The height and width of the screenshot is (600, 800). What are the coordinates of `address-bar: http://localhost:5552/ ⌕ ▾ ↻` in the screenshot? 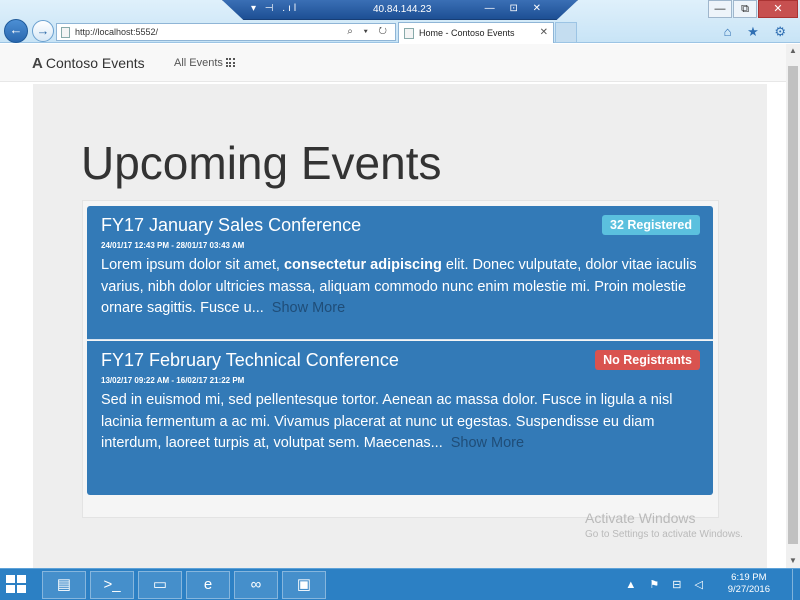 It's located at (226, 32).